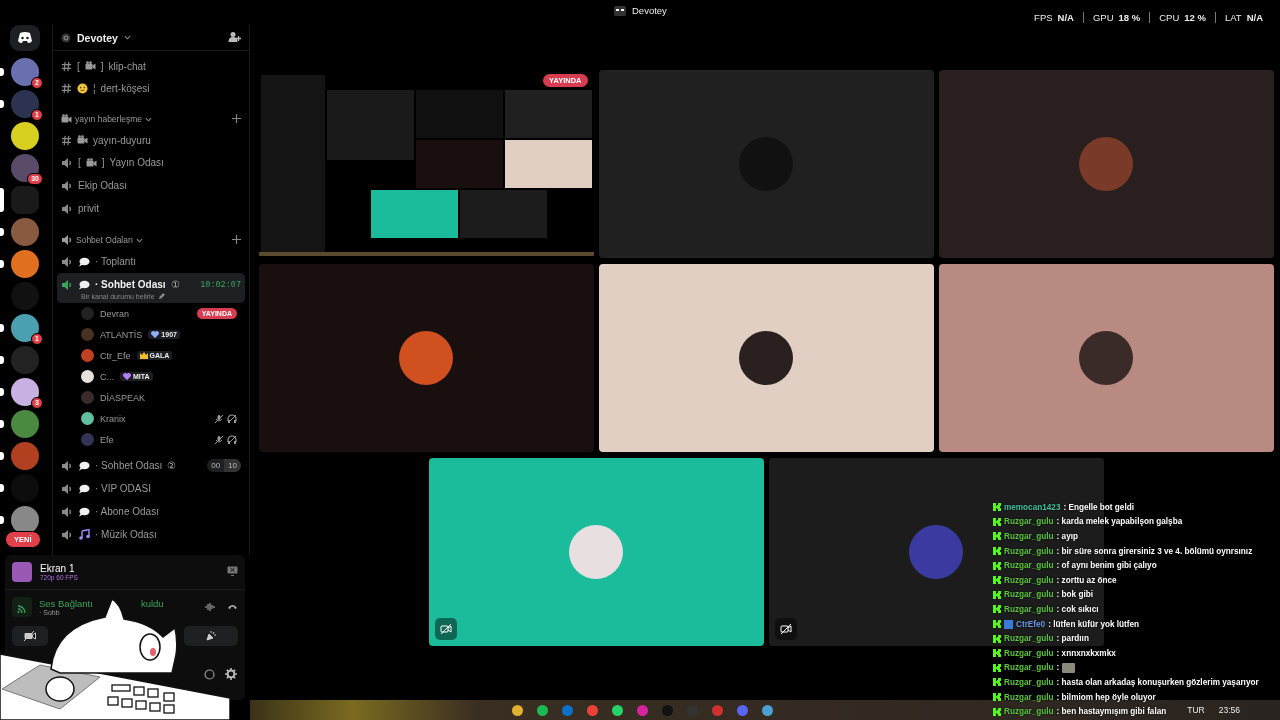  What do you see at coordinates (236, 239) in the screenshot?
I see `plus-icon` at bounding box center [236, 239].